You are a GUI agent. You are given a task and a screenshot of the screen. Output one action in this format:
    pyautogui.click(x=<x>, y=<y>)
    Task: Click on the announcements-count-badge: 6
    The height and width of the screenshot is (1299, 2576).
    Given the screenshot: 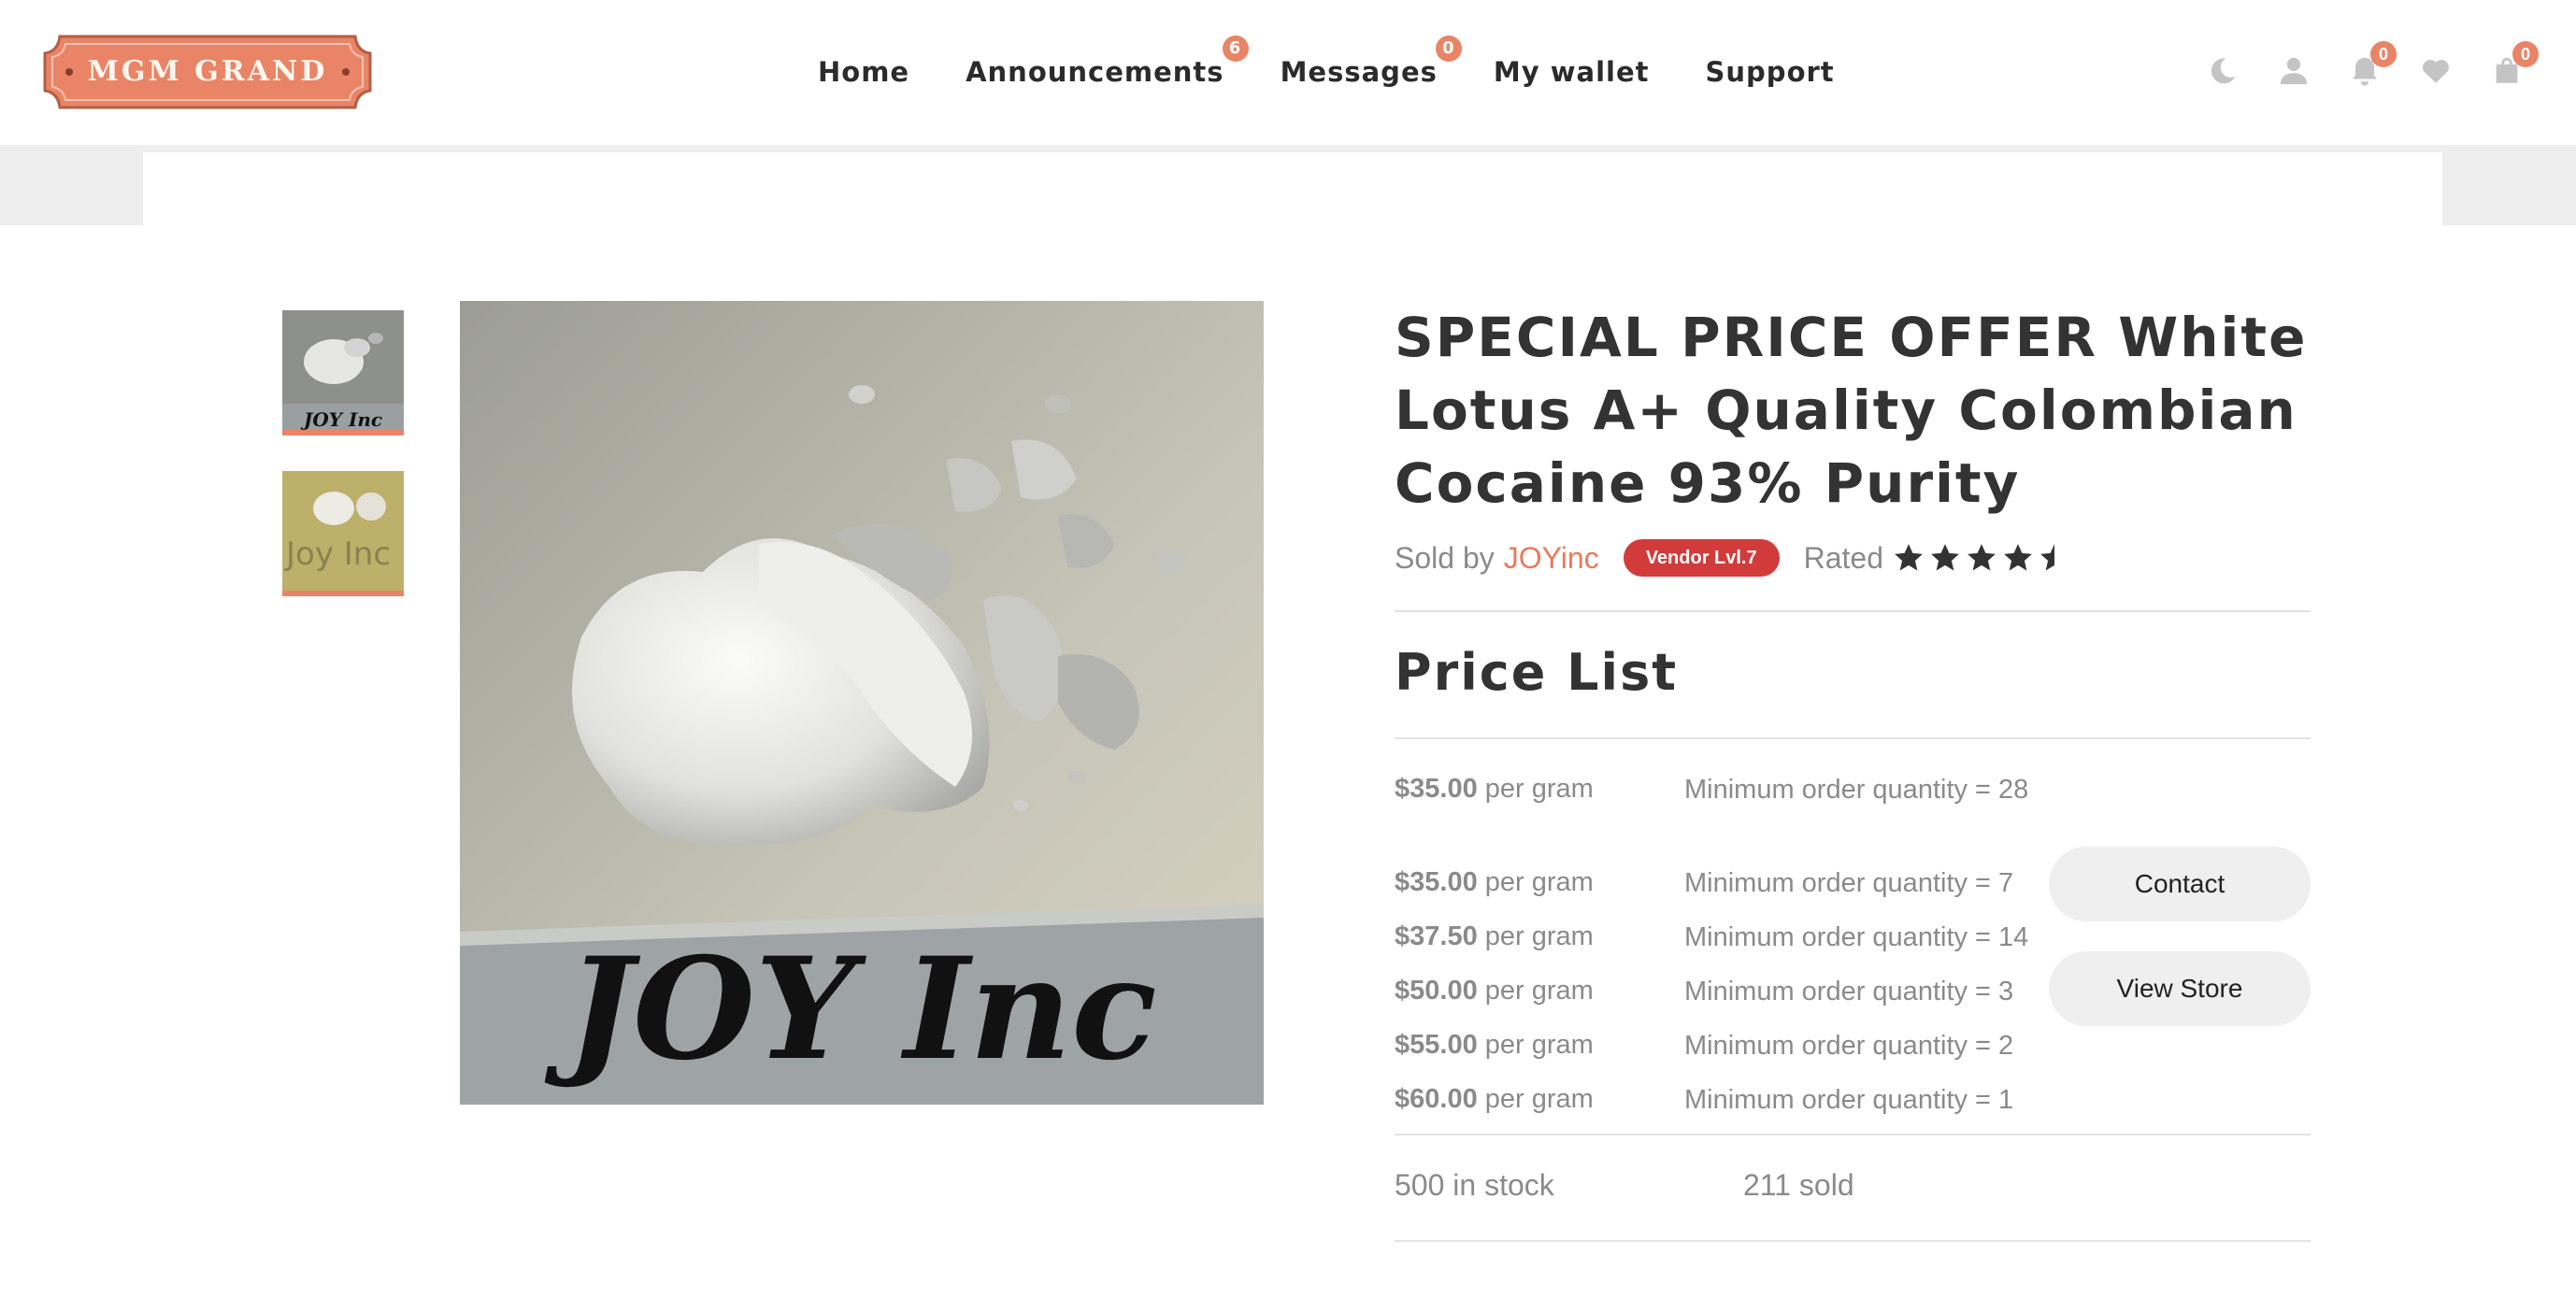 What is the action you would take?
    pyautogui.click(x=1235, y=49)
    